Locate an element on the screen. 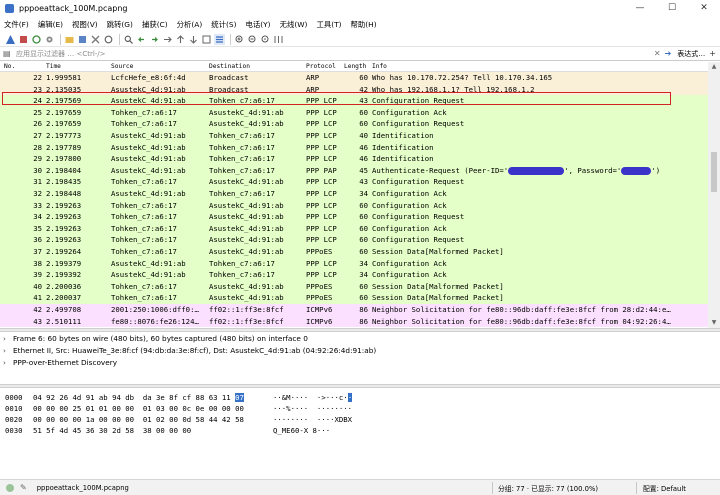 The width and height of the screenshot is (720, 495). close-file-icon is located at coordinates (95, 39).